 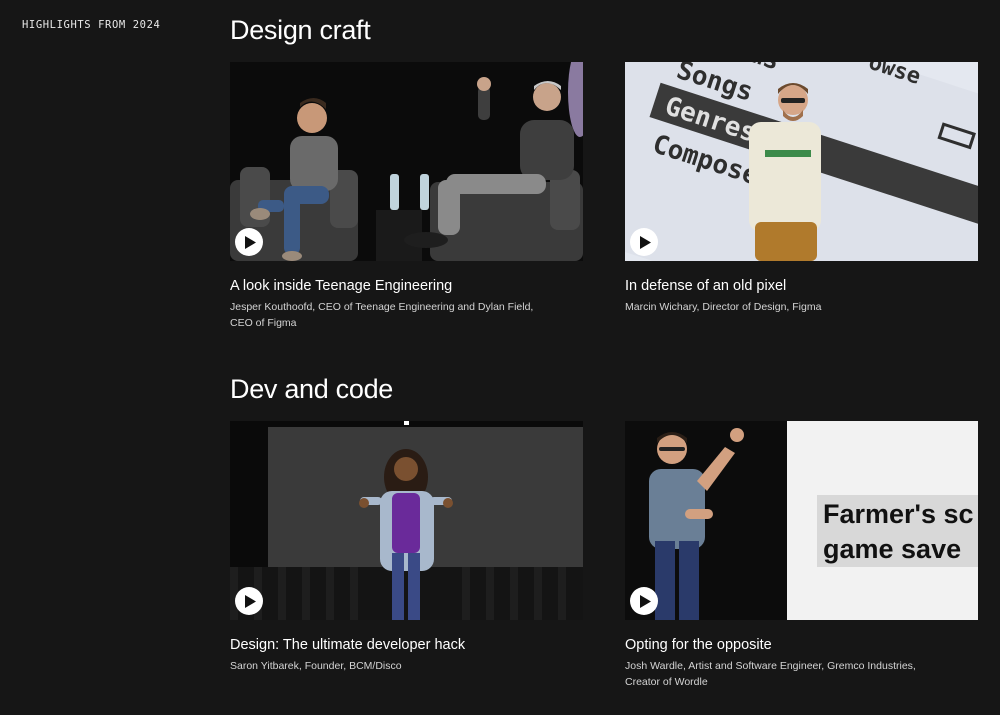 What do you see at coordinates (312, 389) in the screenshot?
I see `section-title-dev-and-code: Dev and code` at bounding box center [312, 389].